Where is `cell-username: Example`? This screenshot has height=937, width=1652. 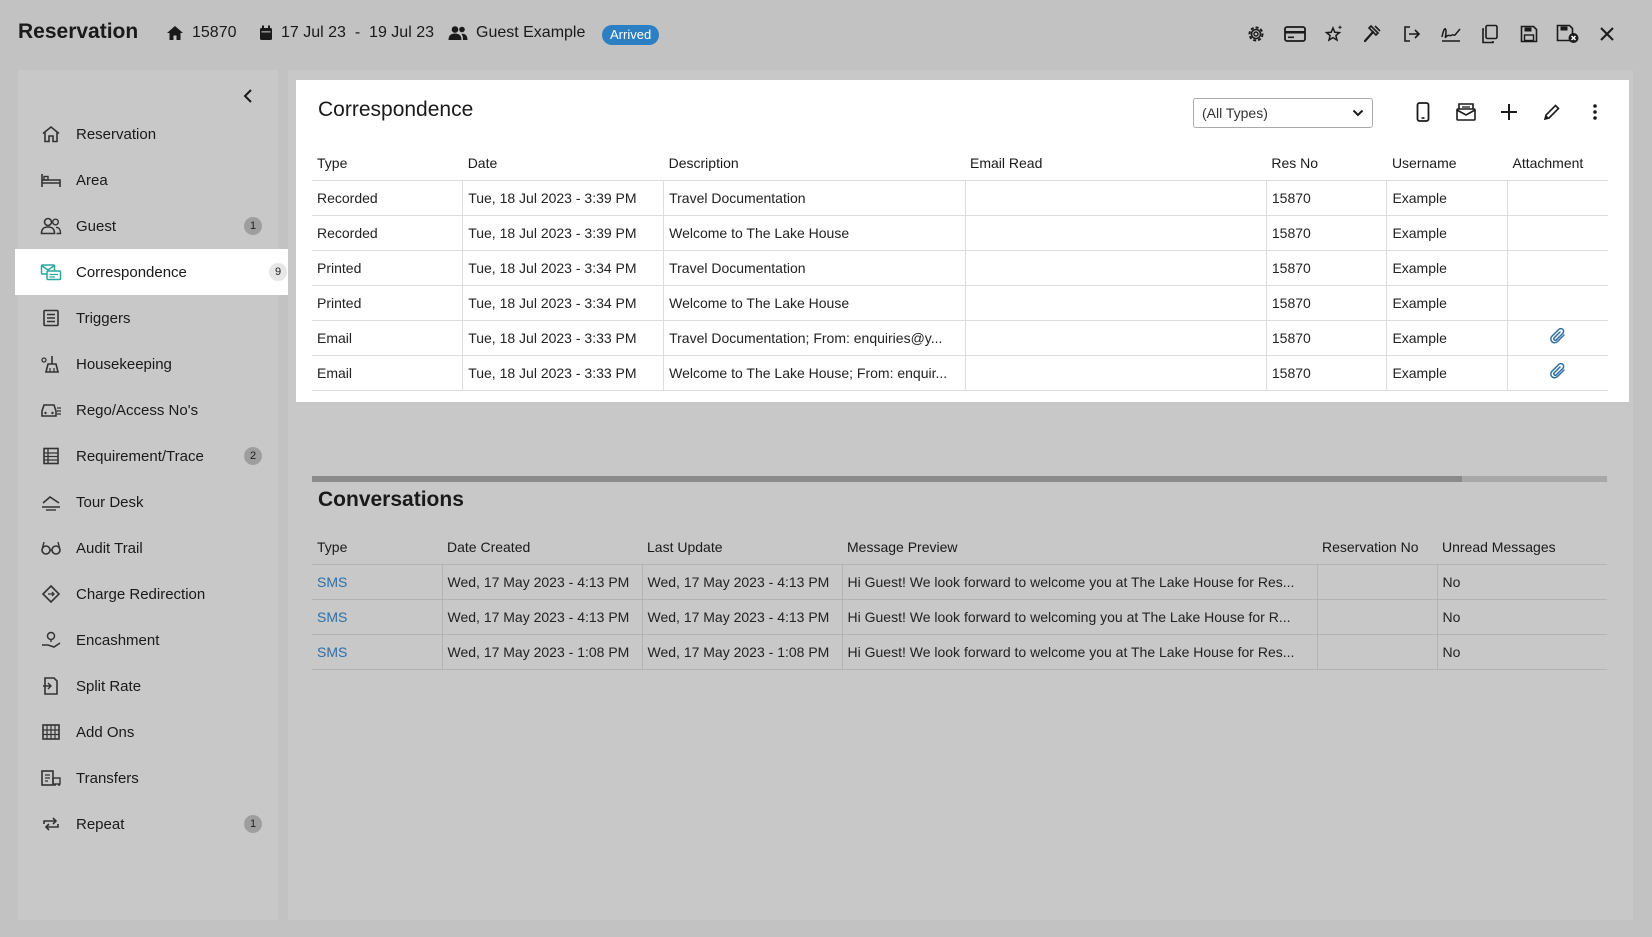 cell-username: Example is located at coordinates (1447, 197).